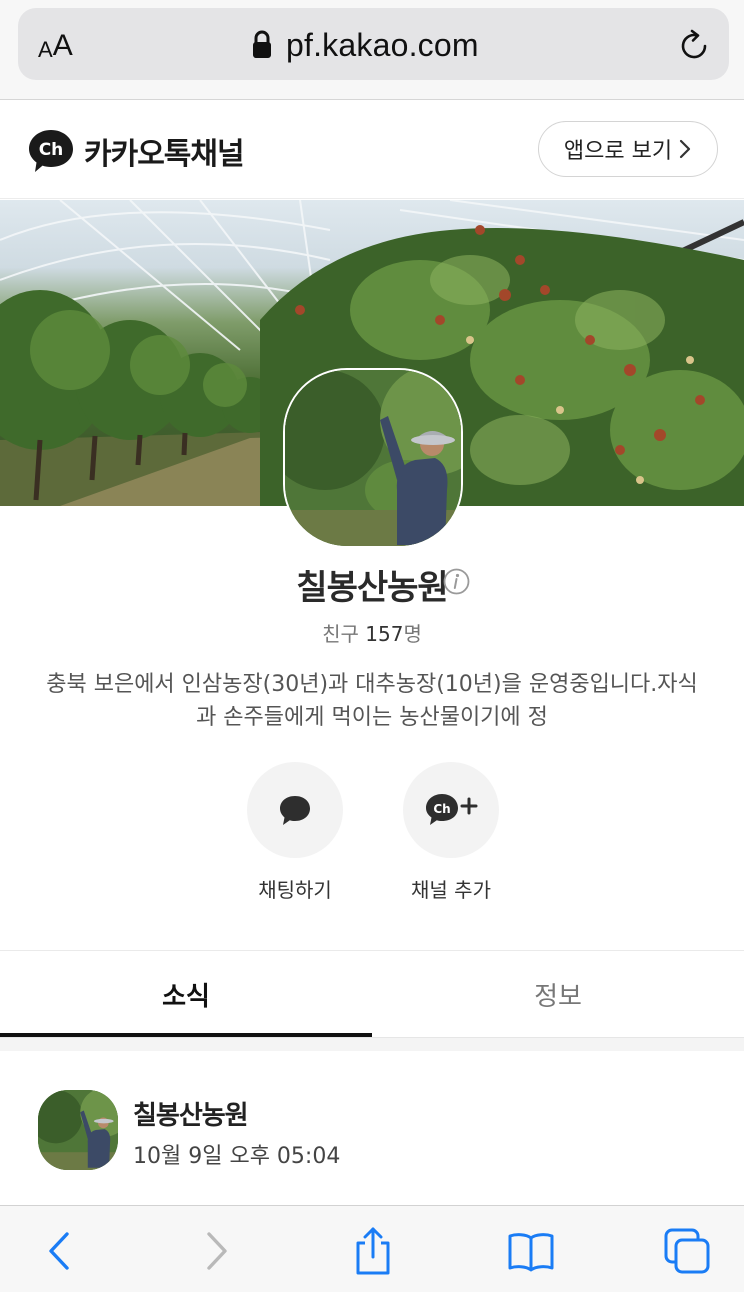 The height and width of the screenshot is (1292, 744). I want to click on url-text: pf.kakao.com, so click(382, 44).